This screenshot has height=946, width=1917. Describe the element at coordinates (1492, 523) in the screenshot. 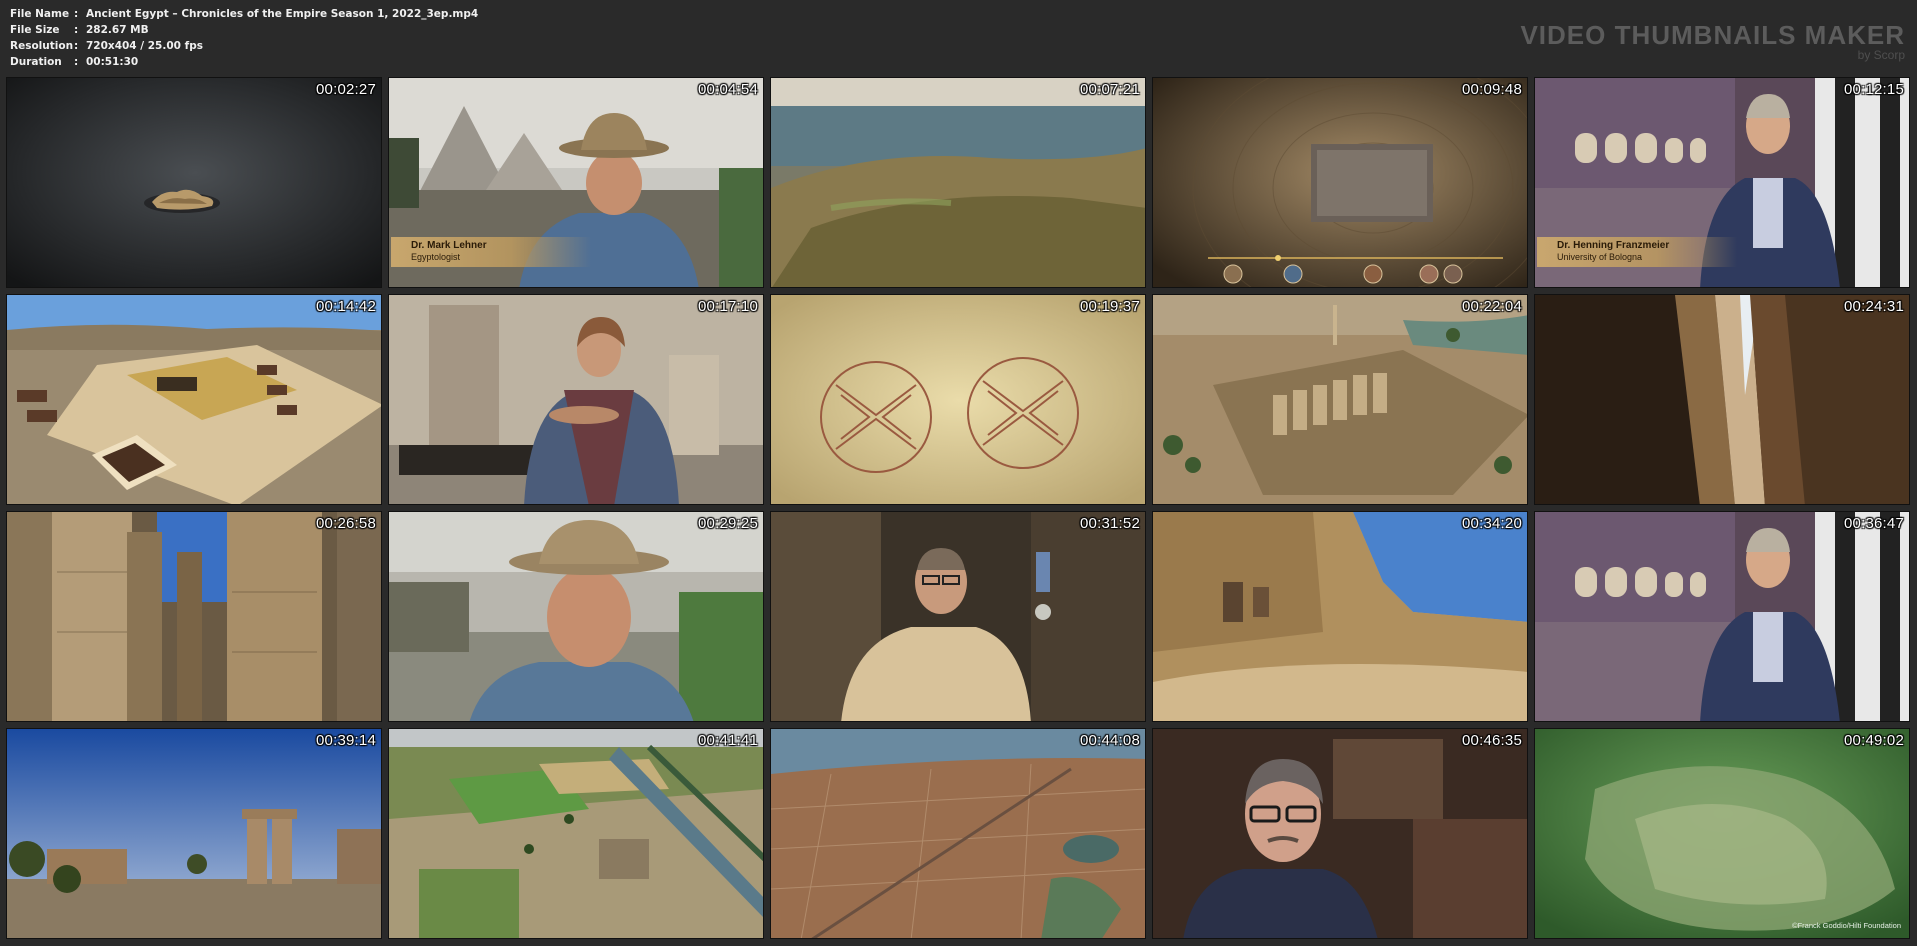

I see `timecode: 00:34:20` at that location.